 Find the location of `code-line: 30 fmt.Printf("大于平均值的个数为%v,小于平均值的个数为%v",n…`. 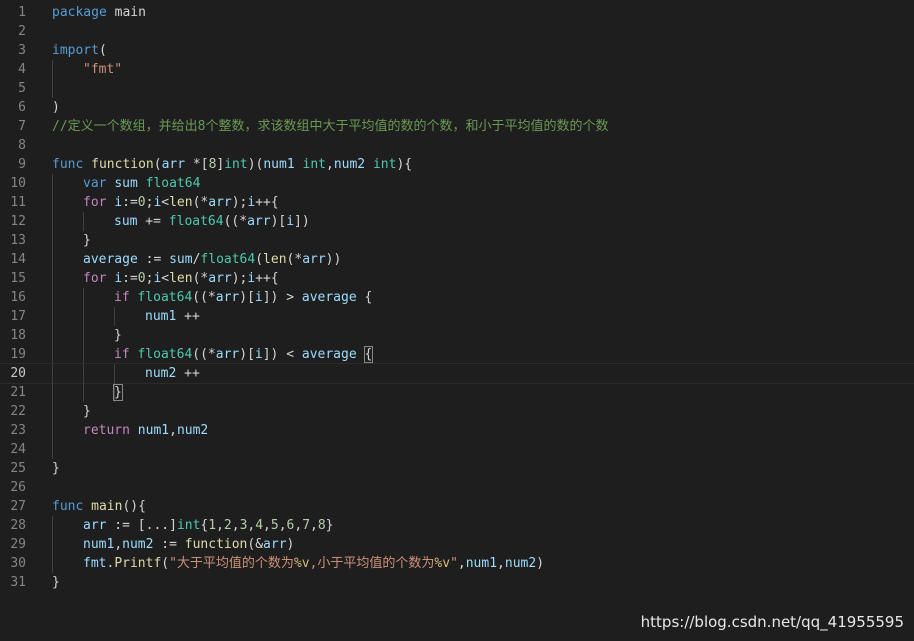

code-line: 30 fmt.Printf("大于平均值的个数为%v,小于平均值的个数为%v",n… is located at coordinates (457, 563).